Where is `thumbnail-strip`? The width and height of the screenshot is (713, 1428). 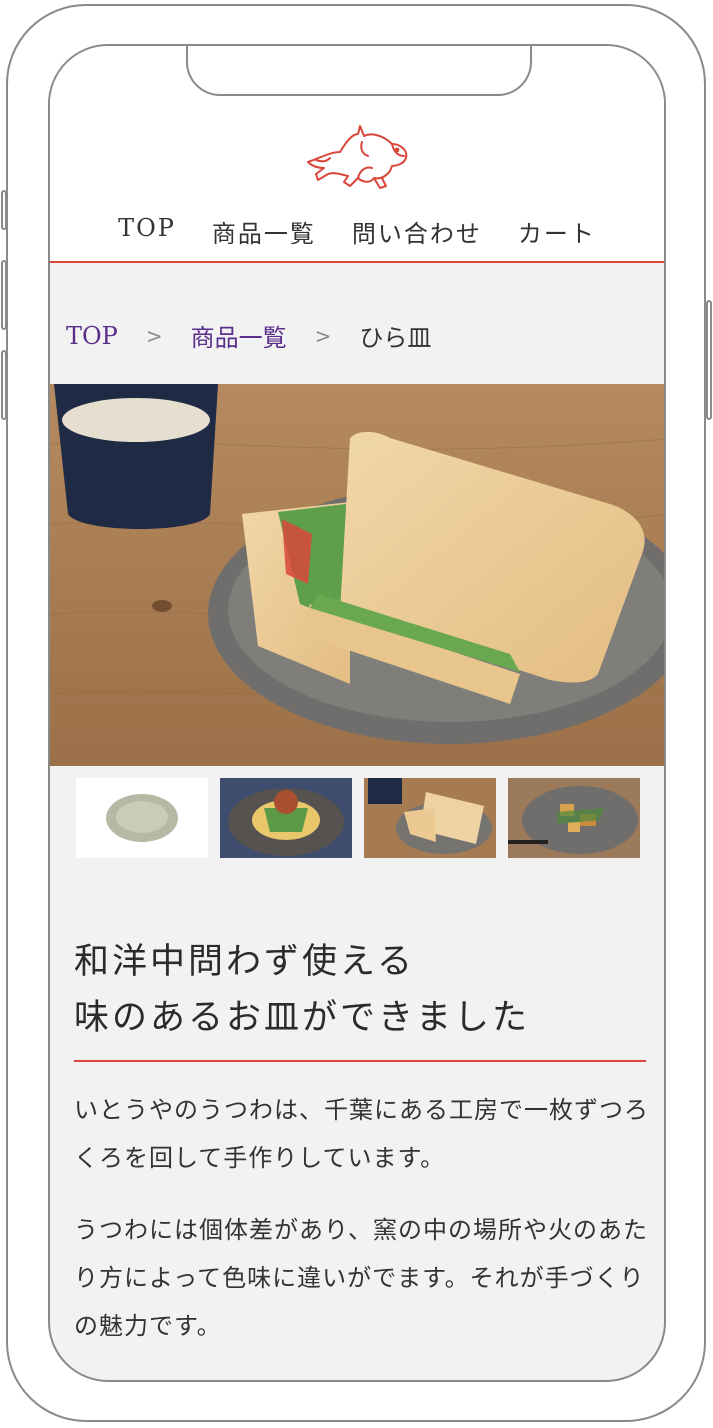
thumbnail-strip is located at coordinates (358, 818).